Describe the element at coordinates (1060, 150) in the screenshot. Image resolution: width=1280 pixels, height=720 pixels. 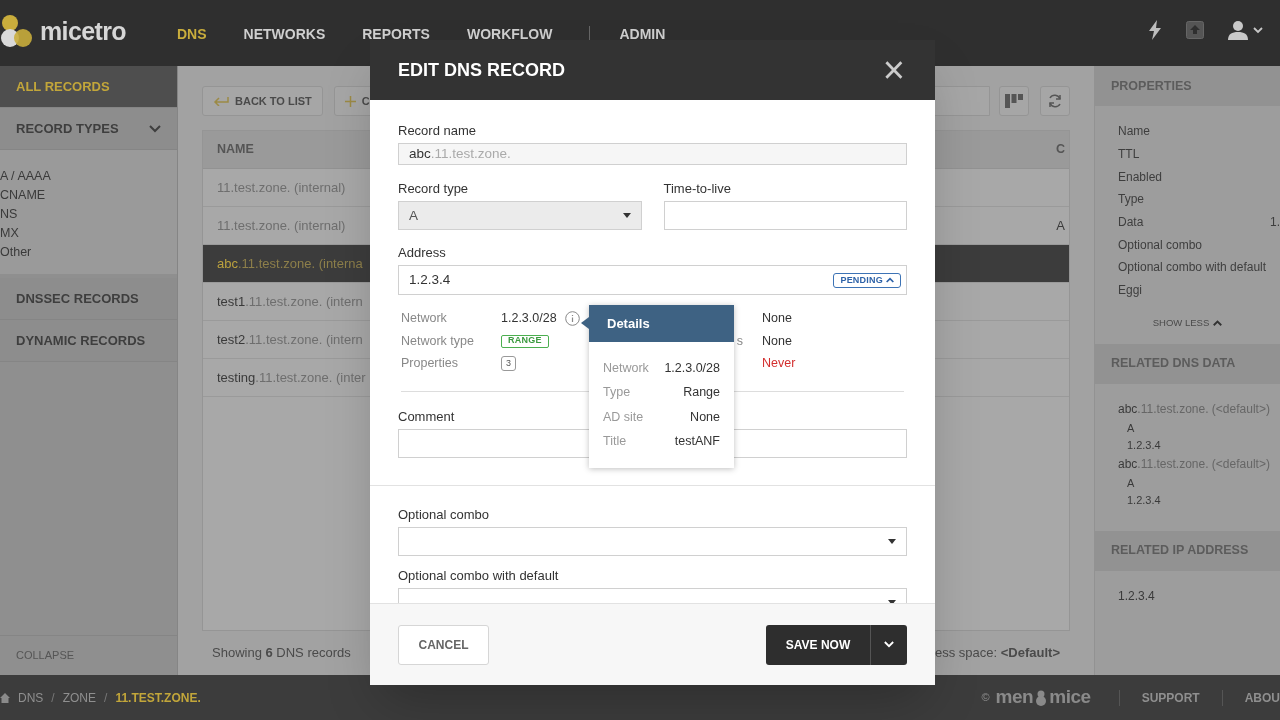
I see `column-header: C` at that location.